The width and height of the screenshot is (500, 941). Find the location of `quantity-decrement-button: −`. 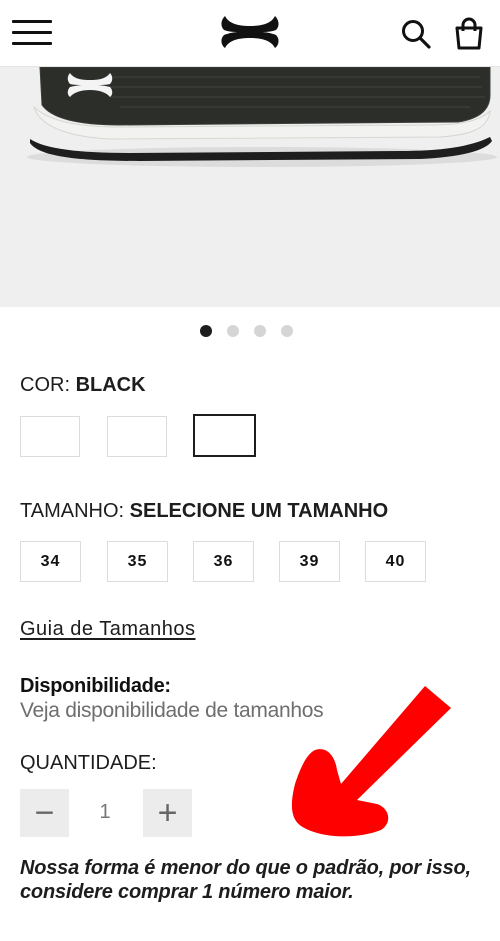

quantity-decrement-button: − is located at coordinates (44, 813).